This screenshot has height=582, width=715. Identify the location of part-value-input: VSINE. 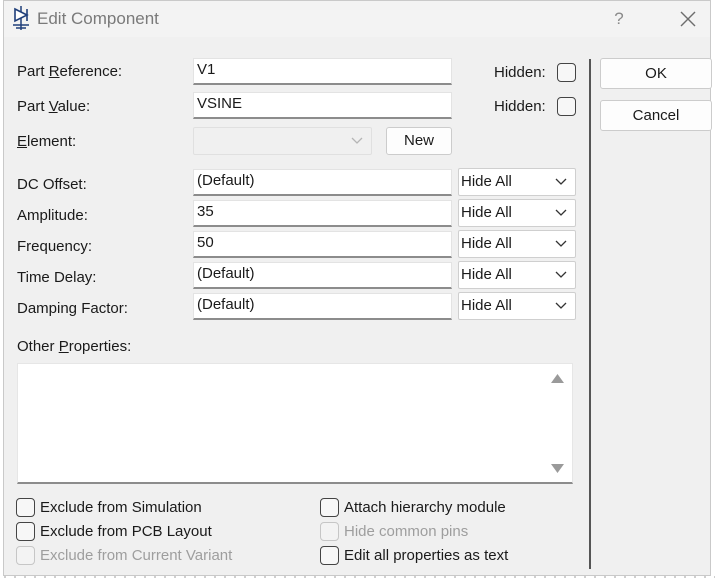
(322, 105).